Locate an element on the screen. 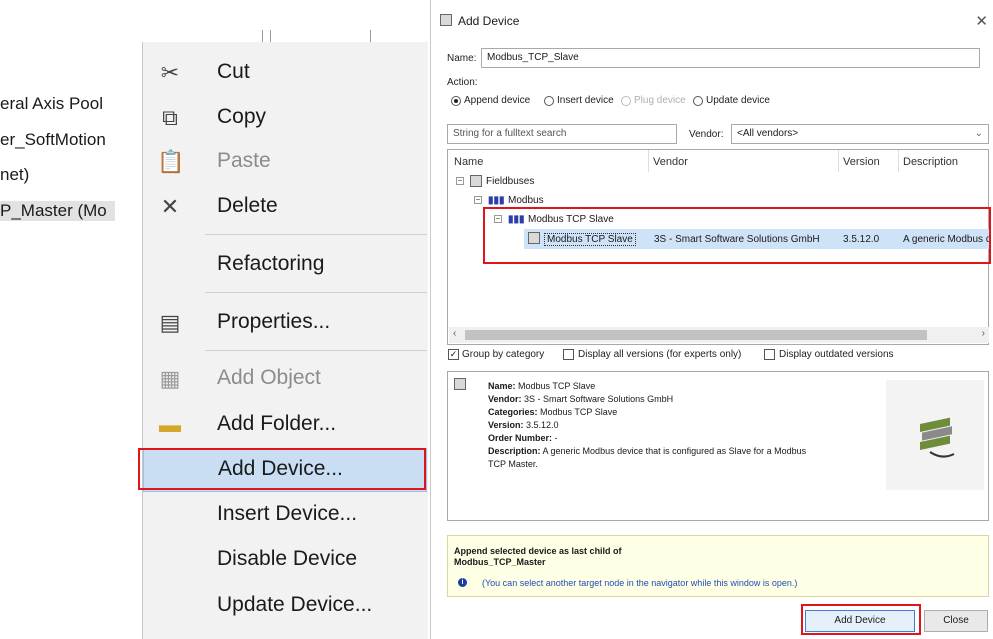 This screenshot has width=993, height=639. display-outdated-label: Display outdated versions is located at coordinates (836, 354).